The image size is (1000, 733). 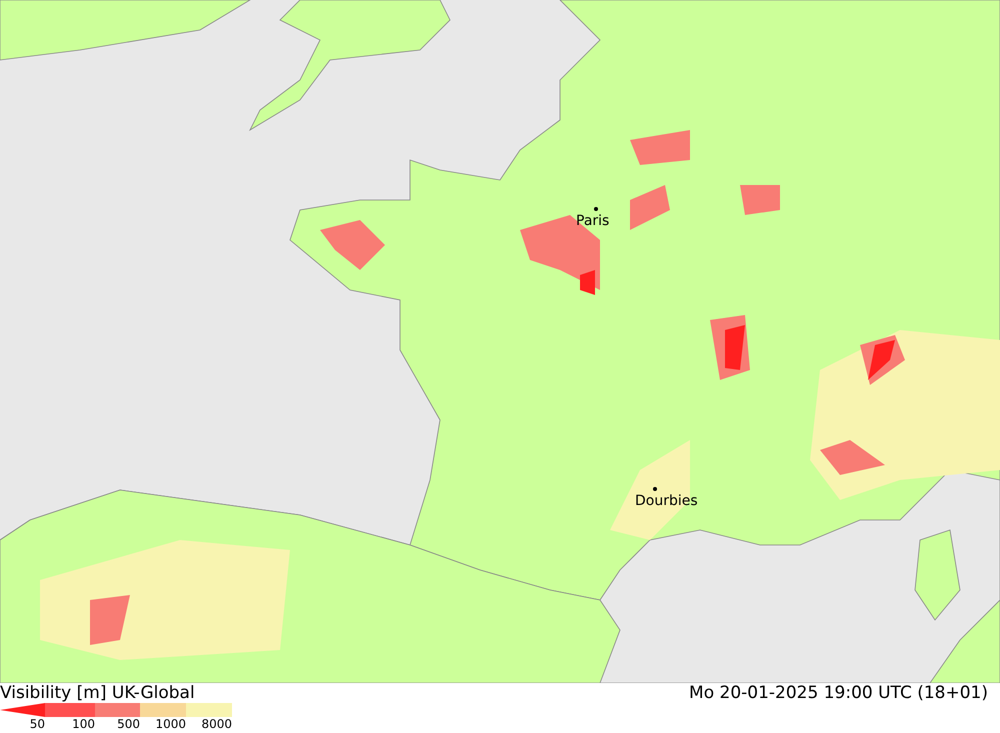 I want to click on city-label: Dourbies, so click(x=666, y=501).